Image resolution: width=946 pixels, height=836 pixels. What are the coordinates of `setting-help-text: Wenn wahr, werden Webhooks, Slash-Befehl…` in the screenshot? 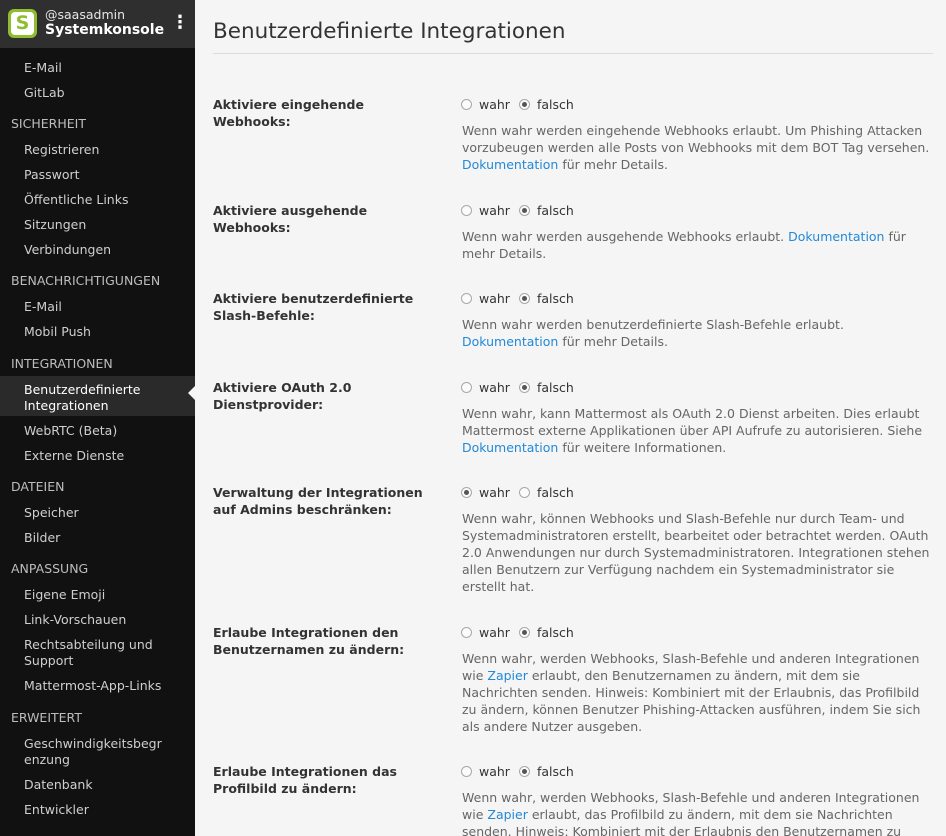 It's located at (699, 812).